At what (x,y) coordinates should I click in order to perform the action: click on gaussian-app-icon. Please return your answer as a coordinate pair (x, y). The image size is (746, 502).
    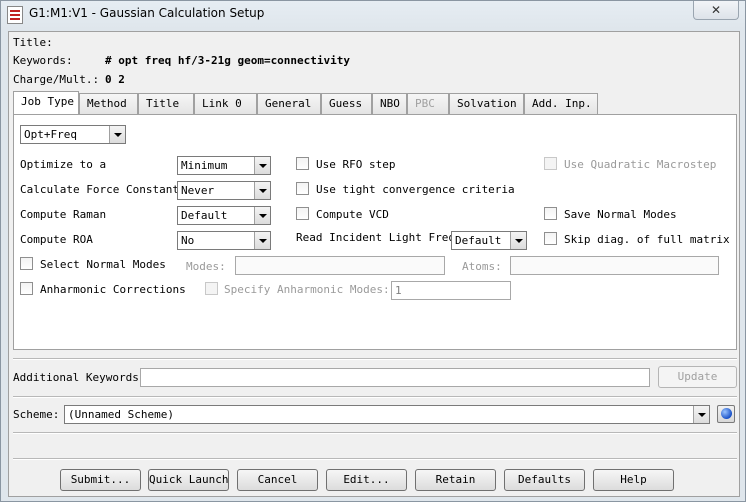
    Looking at the image, I should click on (15, 15).